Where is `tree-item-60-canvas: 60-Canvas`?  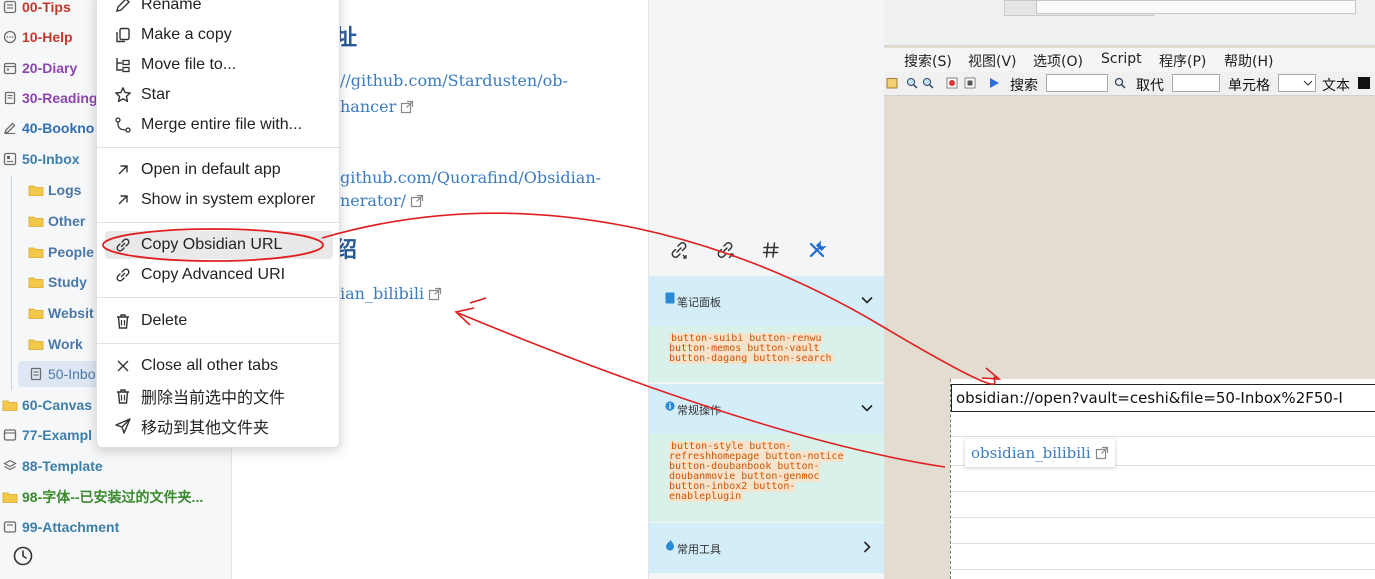 tree-item-60-canvas: 60-Canvas is located at coordinates (47, 405).